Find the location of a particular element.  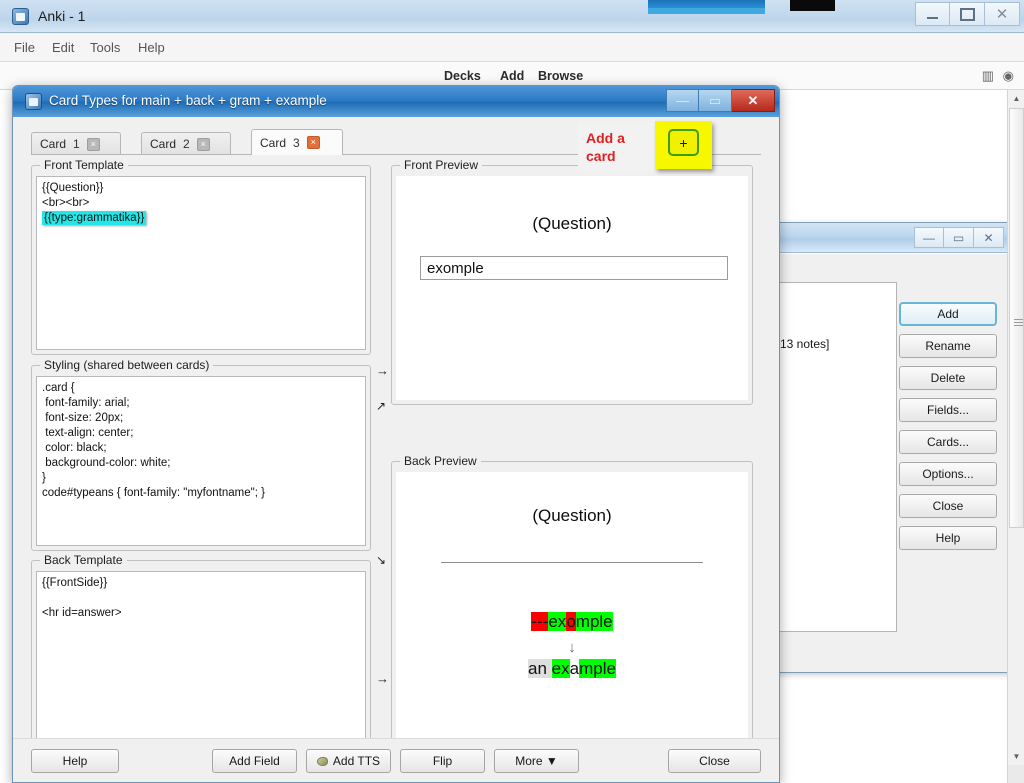

answer-divider is located at coordinates (572, 562).